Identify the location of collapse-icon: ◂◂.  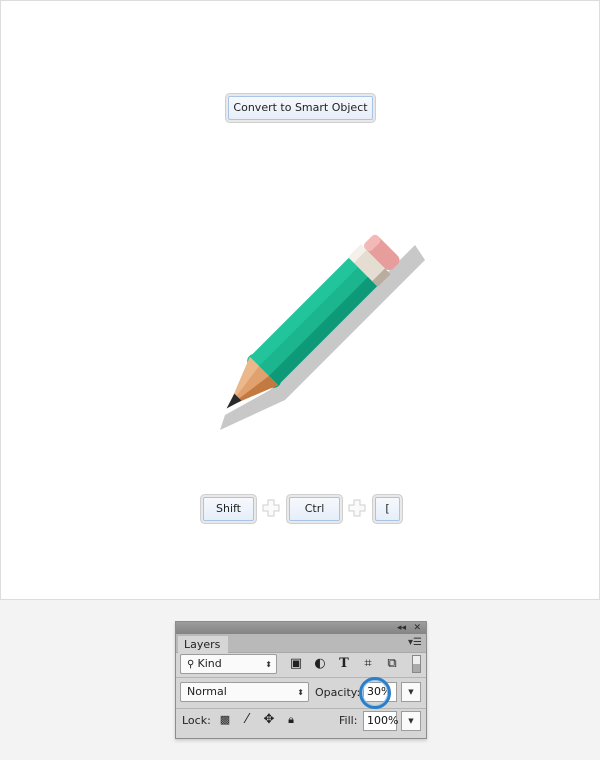
(401, 628).